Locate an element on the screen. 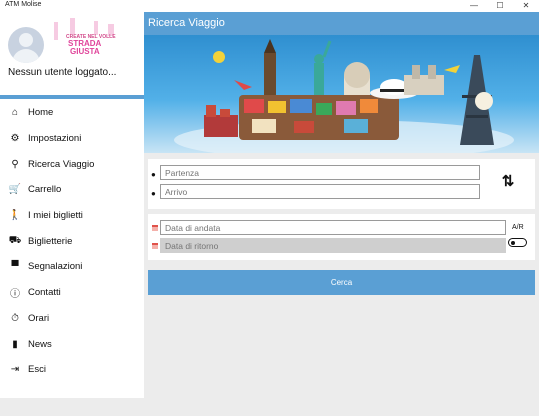 Image resolution: width=539 pixels, height=416 pixels. title-bar: ATM Molise — ☐ ✕ is located at coordinates (269, 6).